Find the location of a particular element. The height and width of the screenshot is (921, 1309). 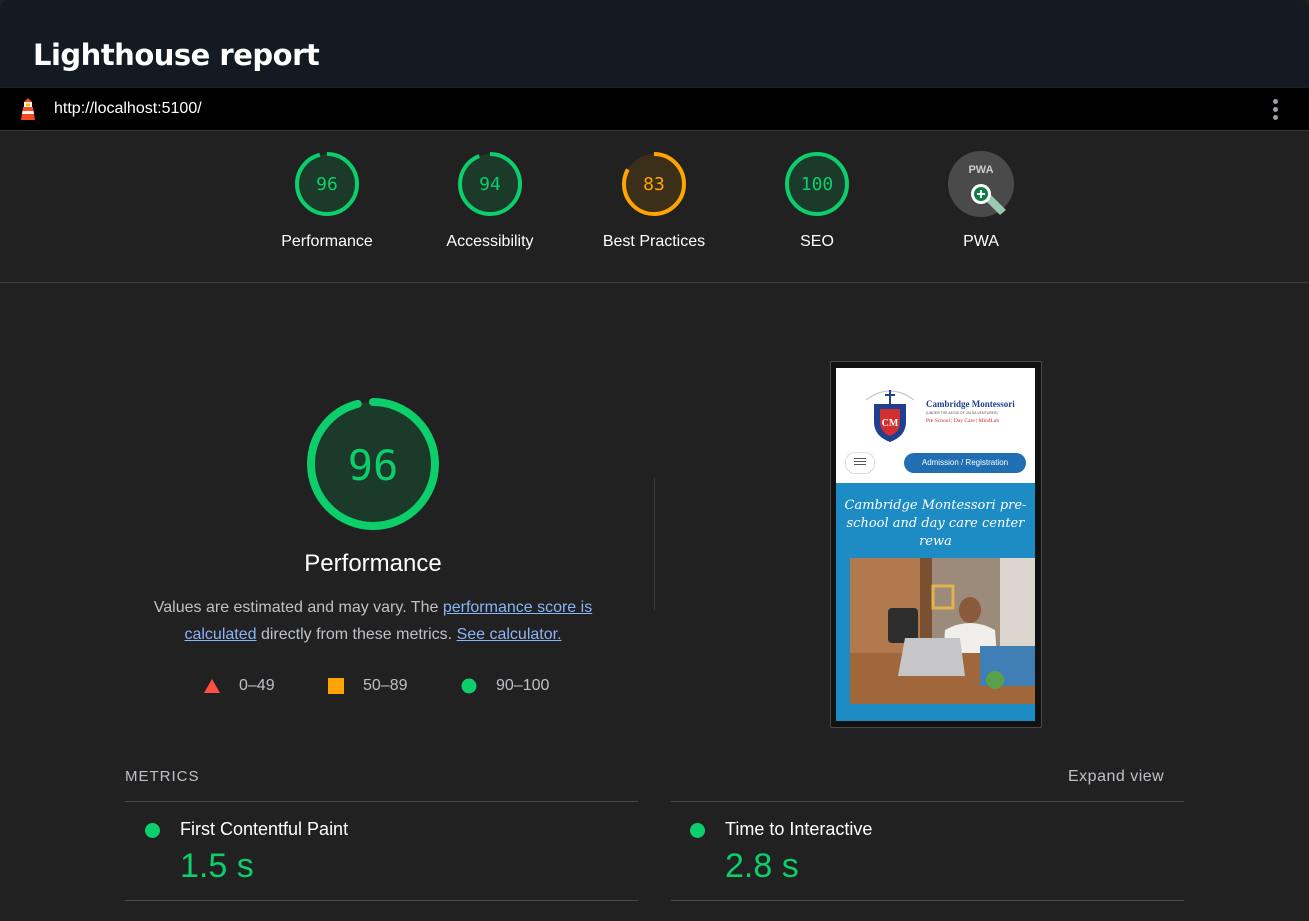

gauge-score: 100 is located at coordinates (817, 184).